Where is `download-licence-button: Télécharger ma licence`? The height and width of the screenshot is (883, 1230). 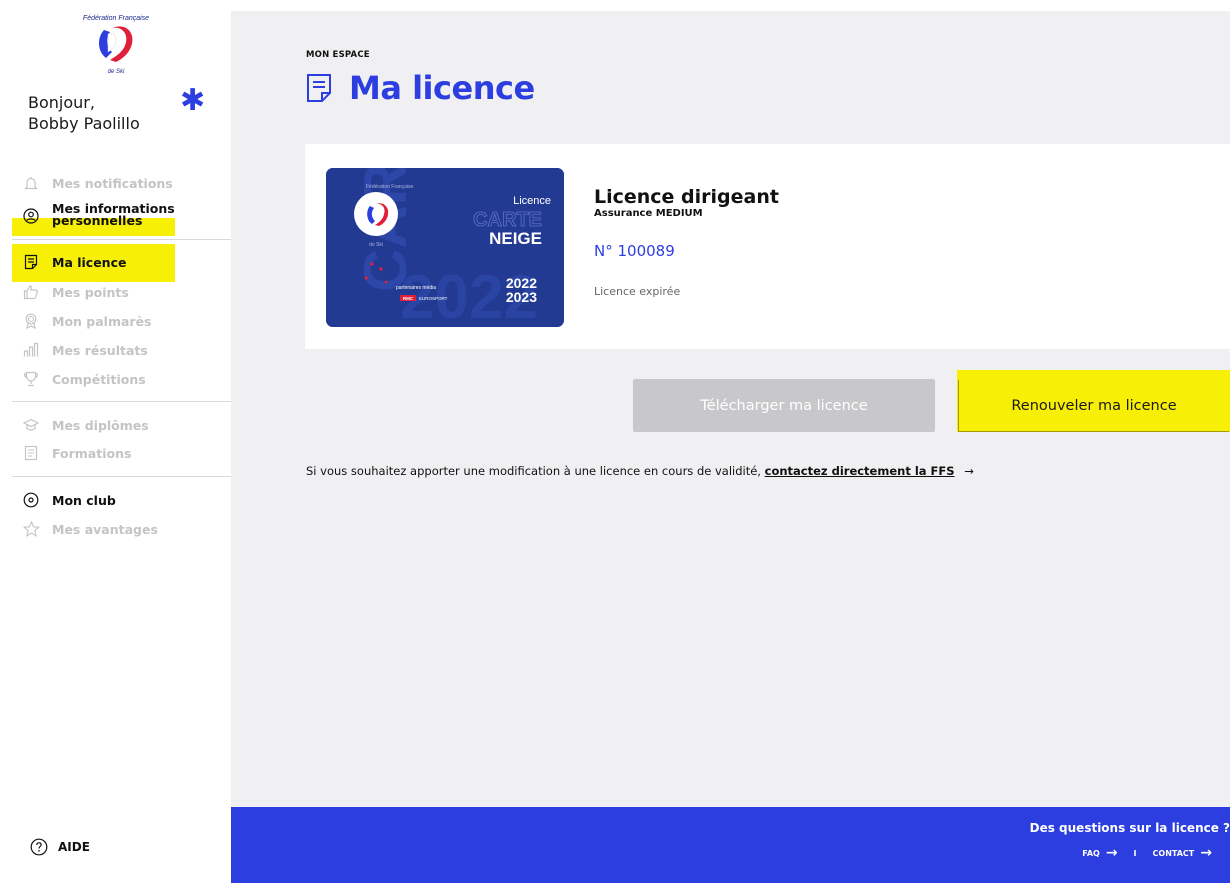
download-licence-button: Télécharger ma licence is located at coordinates (784, 405).